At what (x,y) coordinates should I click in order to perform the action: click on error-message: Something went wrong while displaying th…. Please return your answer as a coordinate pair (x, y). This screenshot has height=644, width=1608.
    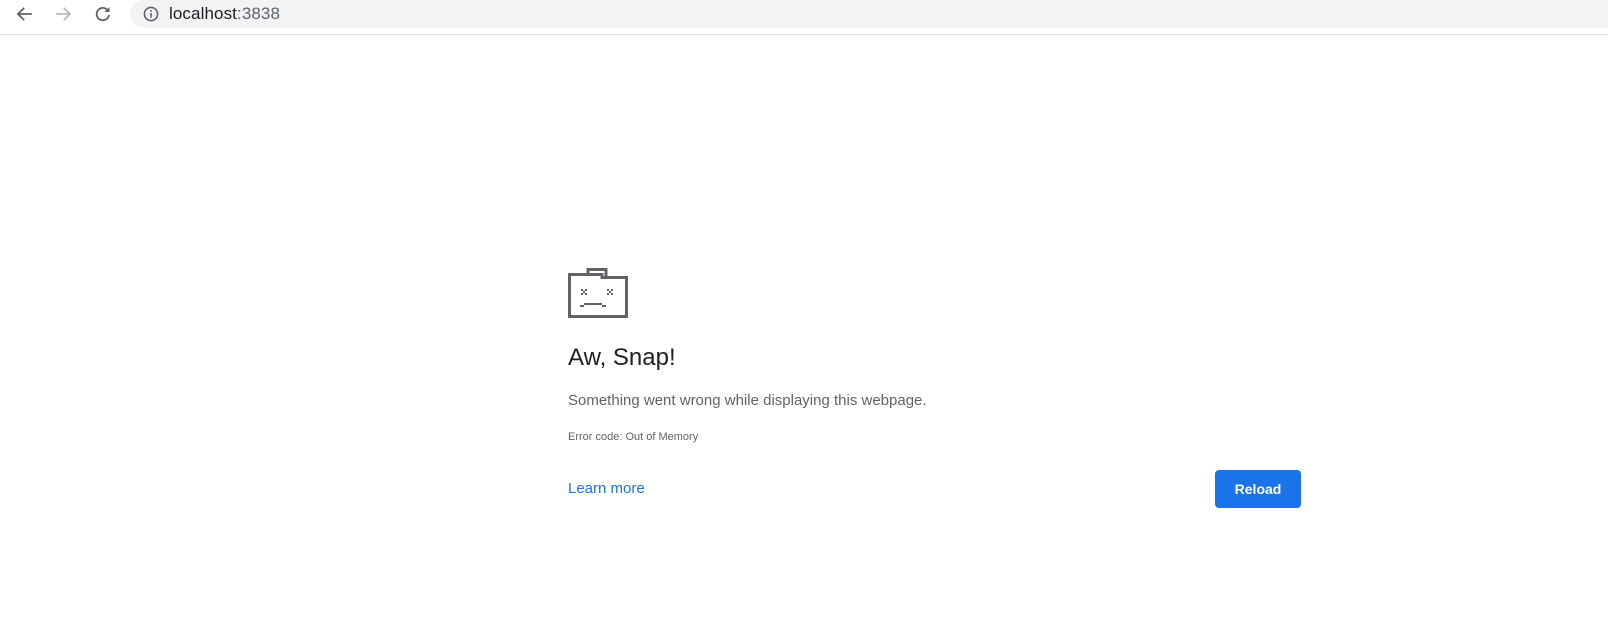
    Looking at the image, I should click on (747, 400).